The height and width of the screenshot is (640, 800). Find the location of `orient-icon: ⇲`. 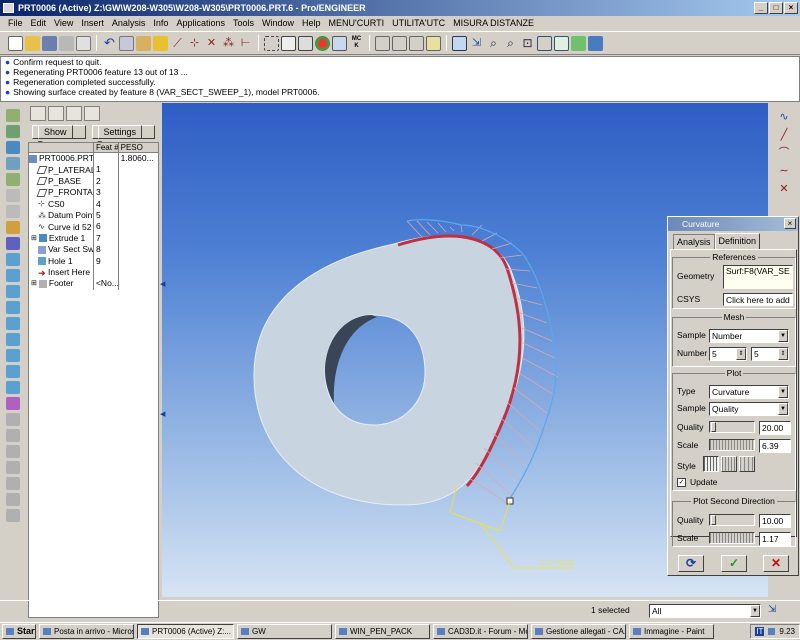

orient-icon: ⇲ is located at coordinates (476, 43).